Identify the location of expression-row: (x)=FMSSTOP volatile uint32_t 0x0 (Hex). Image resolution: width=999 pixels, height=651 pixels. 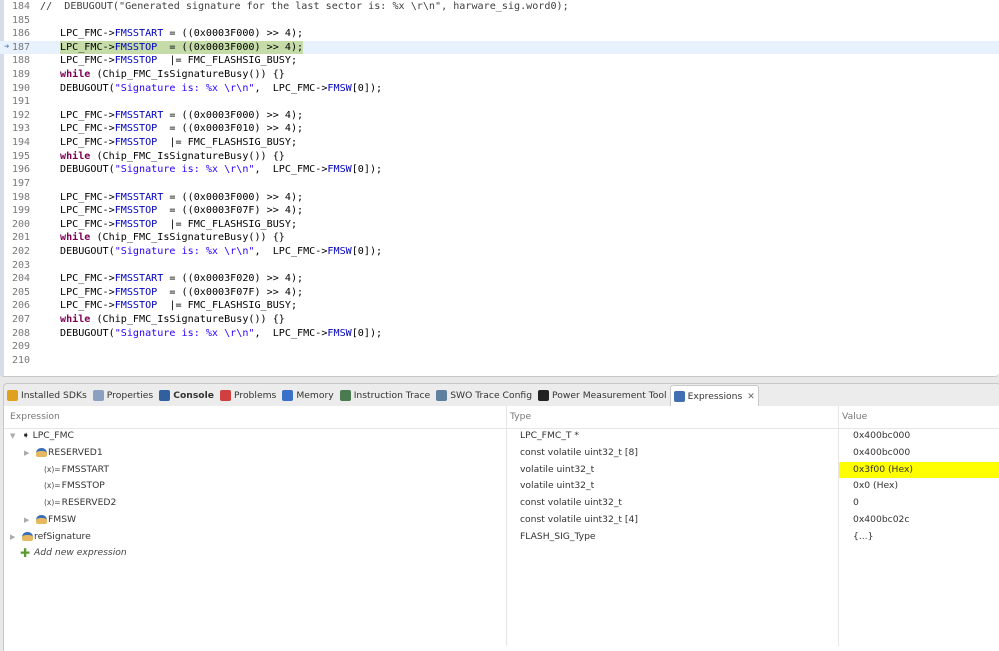
(501, 486).